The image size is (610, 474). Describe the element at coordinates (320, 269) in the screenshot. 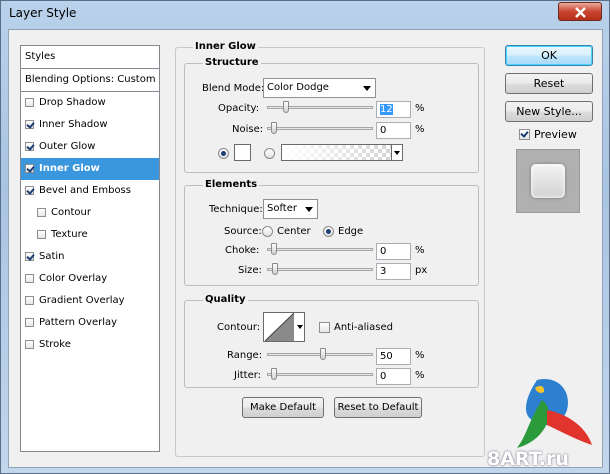

I see `size-slider` at that location.